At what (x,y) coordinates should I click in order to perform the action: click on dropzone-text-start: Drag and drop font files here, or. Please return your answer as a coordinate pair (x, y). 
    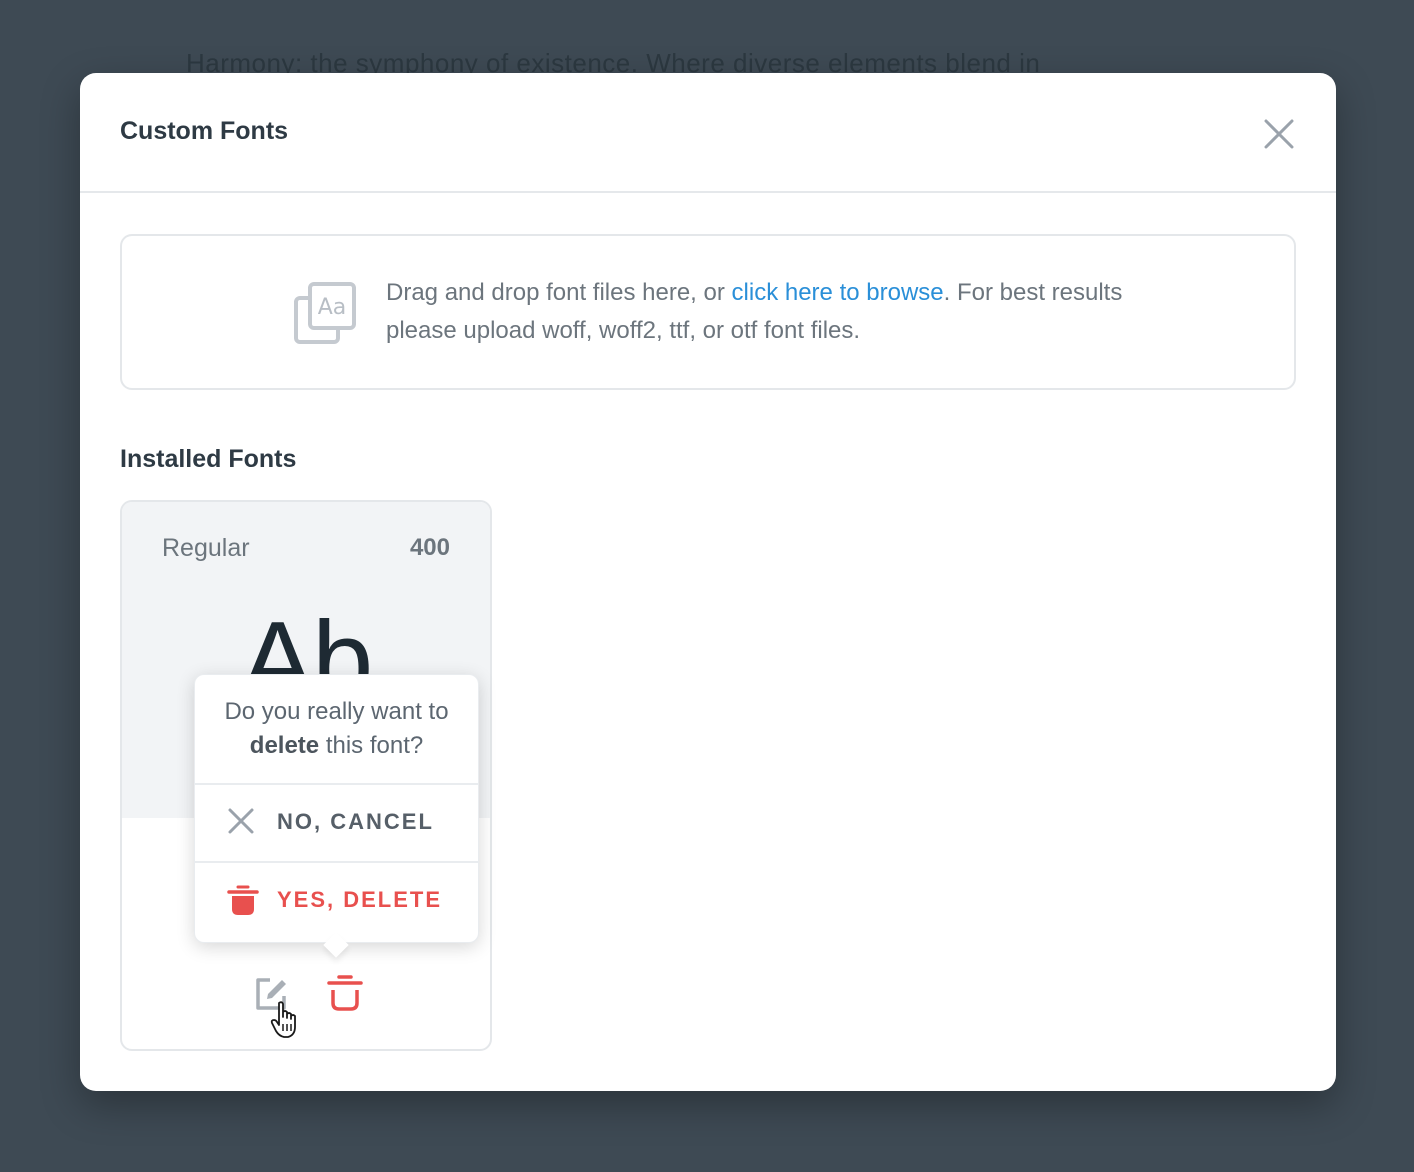
    Looking at the image, I should click on (559, 292).